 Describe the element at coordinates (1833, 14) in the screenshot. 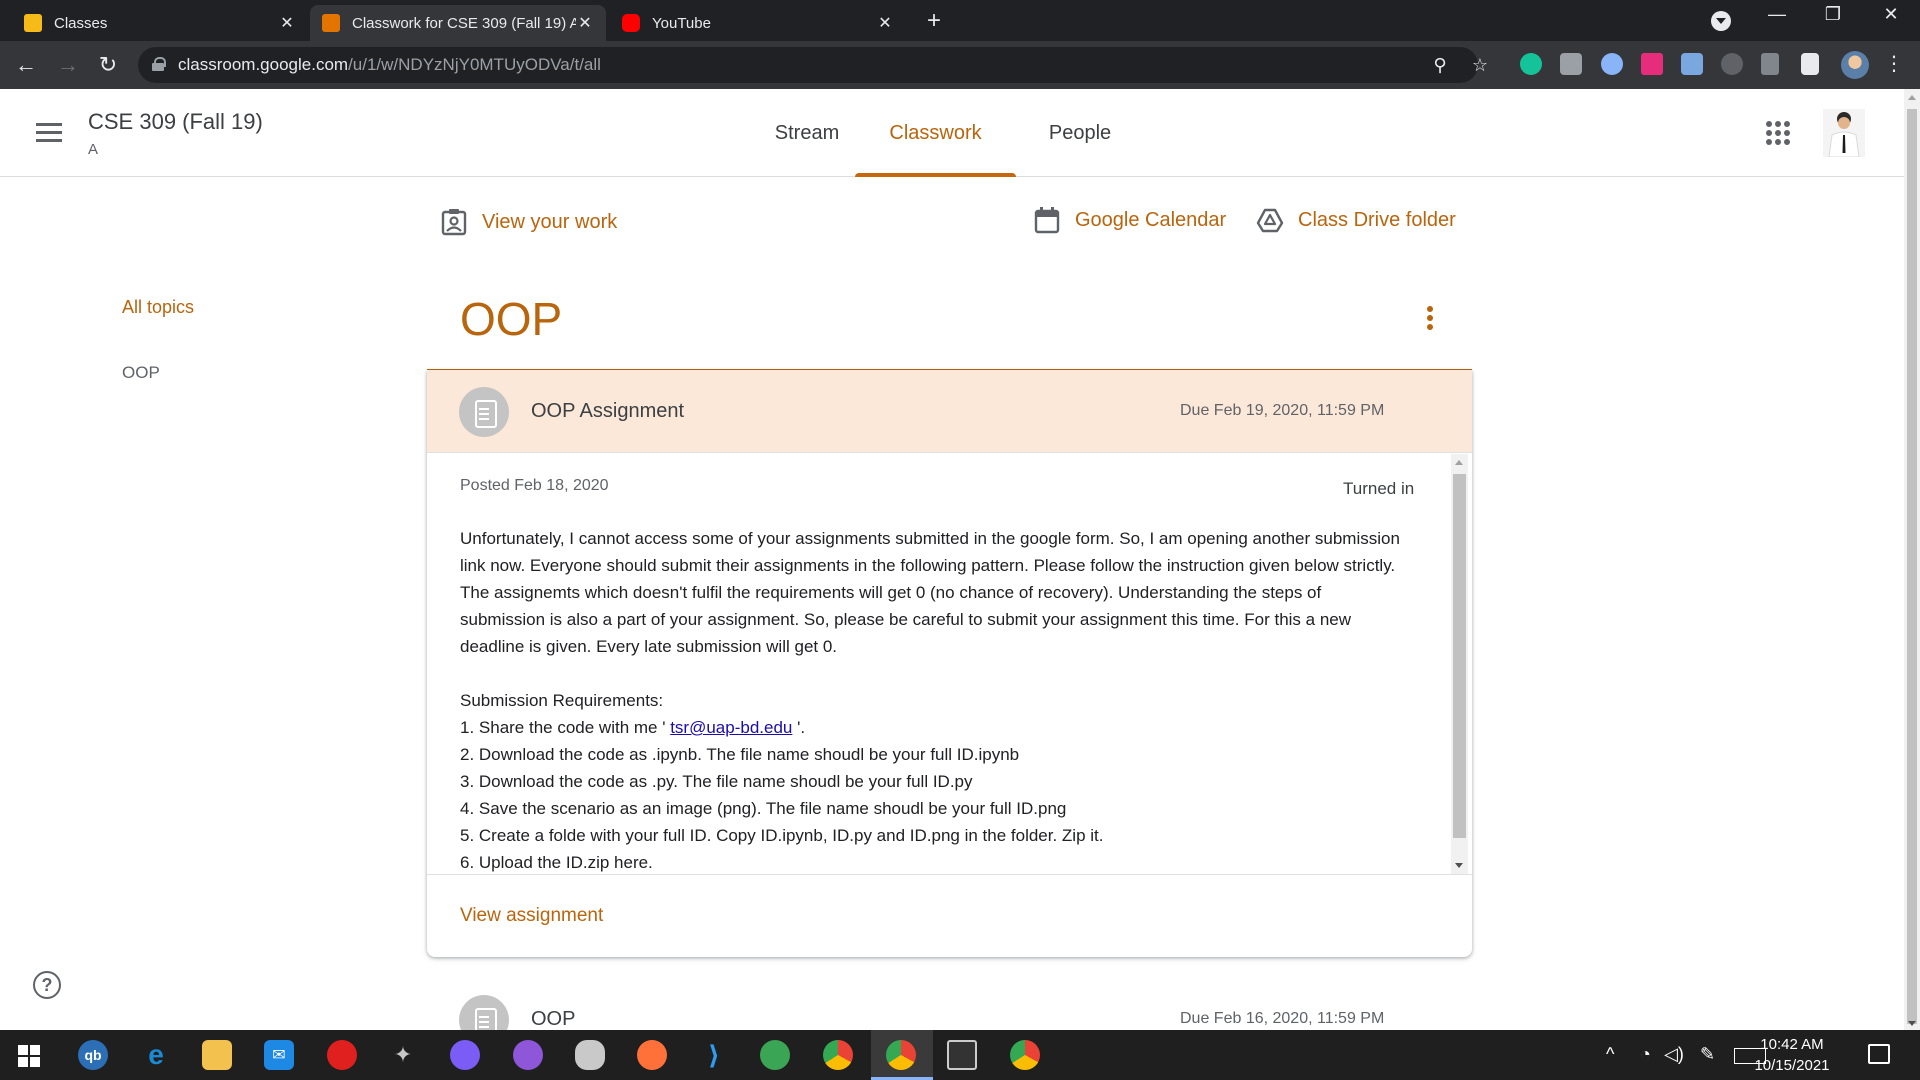

I see `restore-icon: ❐` at that location.